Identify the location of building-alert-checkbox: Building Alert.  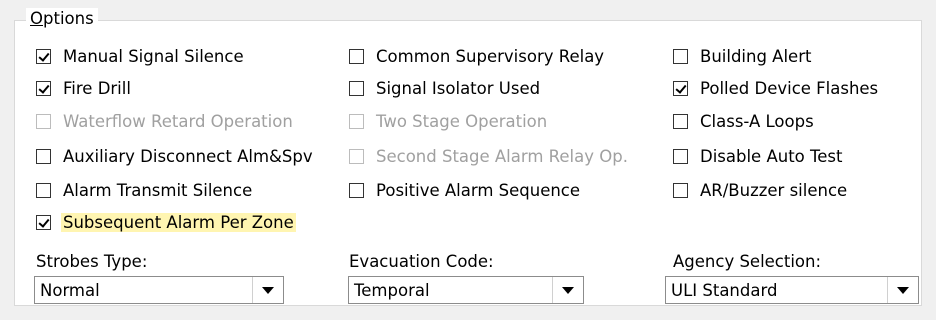
(742, 56).